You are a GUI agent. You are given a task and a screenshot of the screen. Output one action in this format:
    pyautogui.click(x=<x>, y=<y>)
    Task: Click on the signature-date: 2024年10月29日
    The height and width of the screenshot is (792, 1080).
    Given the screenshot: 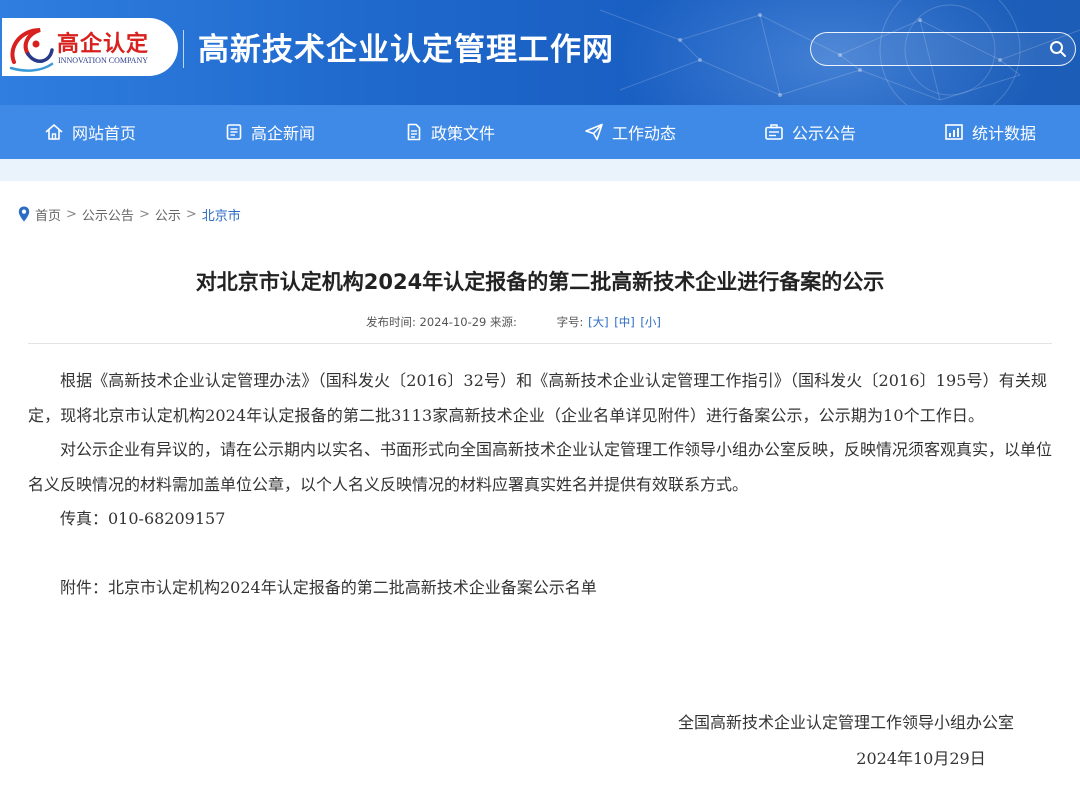 What is the action you would take?
    pyautogui.click(x=921, y=758)
    